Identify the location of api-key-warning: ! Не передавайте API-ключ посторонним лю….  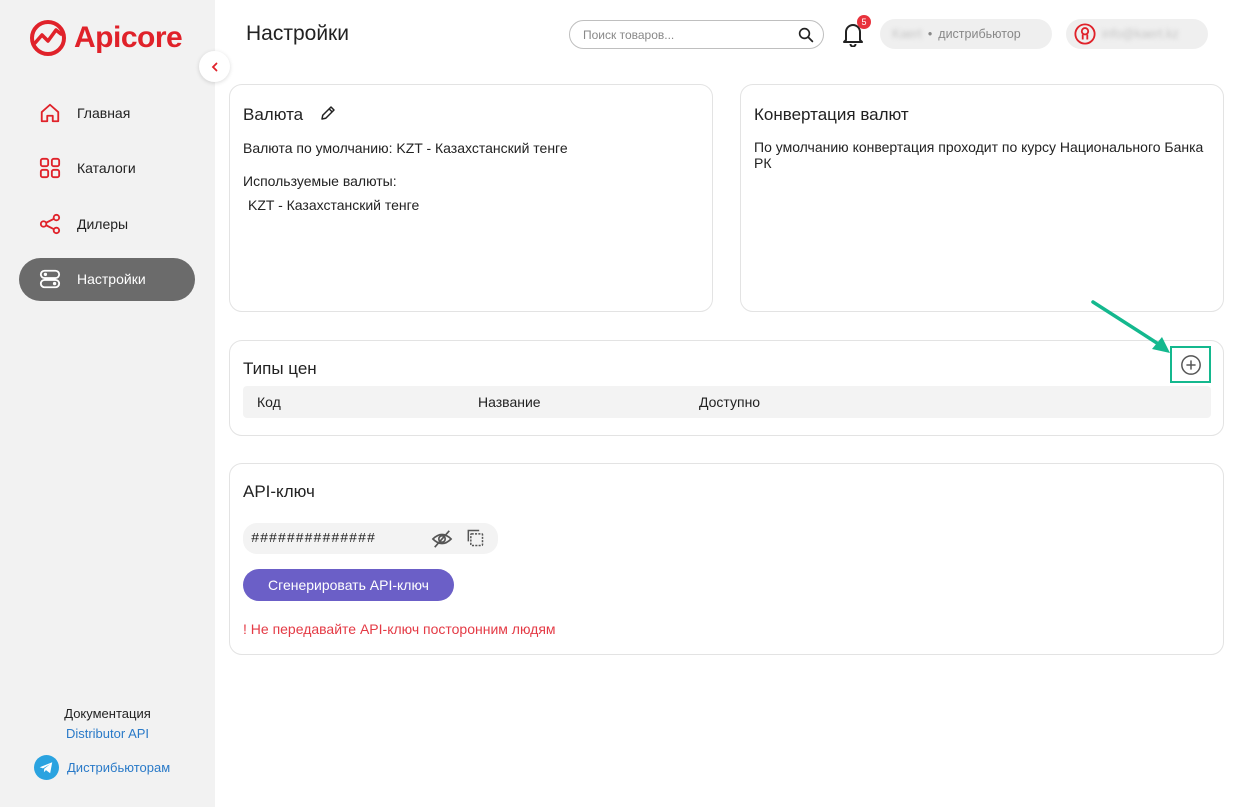
(399, 629).